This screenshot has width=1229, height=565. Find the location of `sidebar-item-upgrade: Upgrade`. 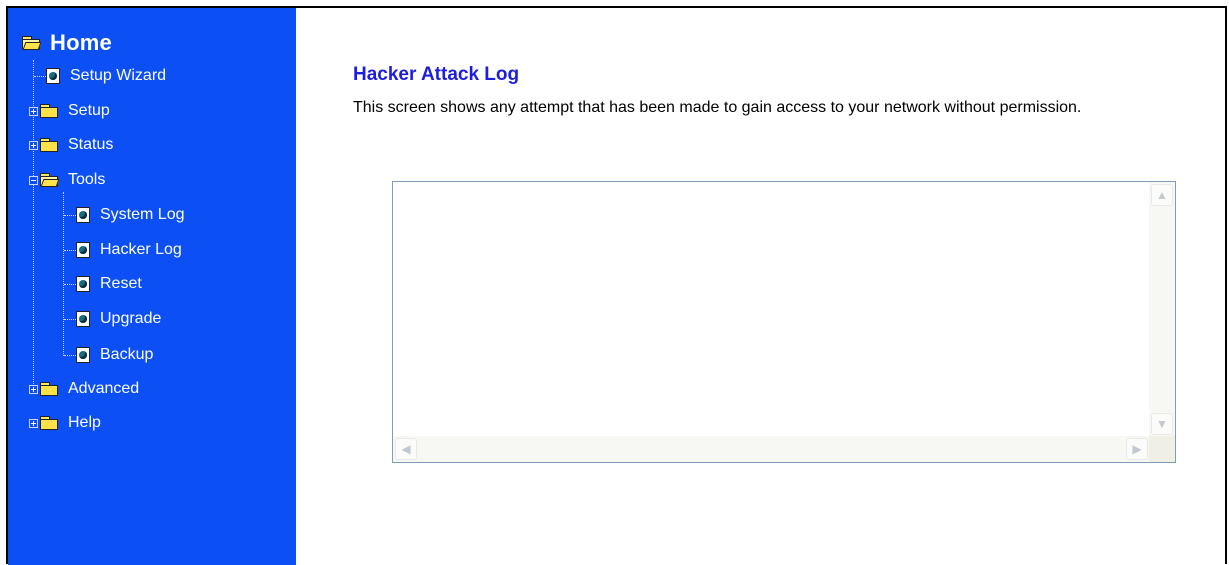

sidebar-item-upgrade: Upgrade is located at coordinates (118, 319).